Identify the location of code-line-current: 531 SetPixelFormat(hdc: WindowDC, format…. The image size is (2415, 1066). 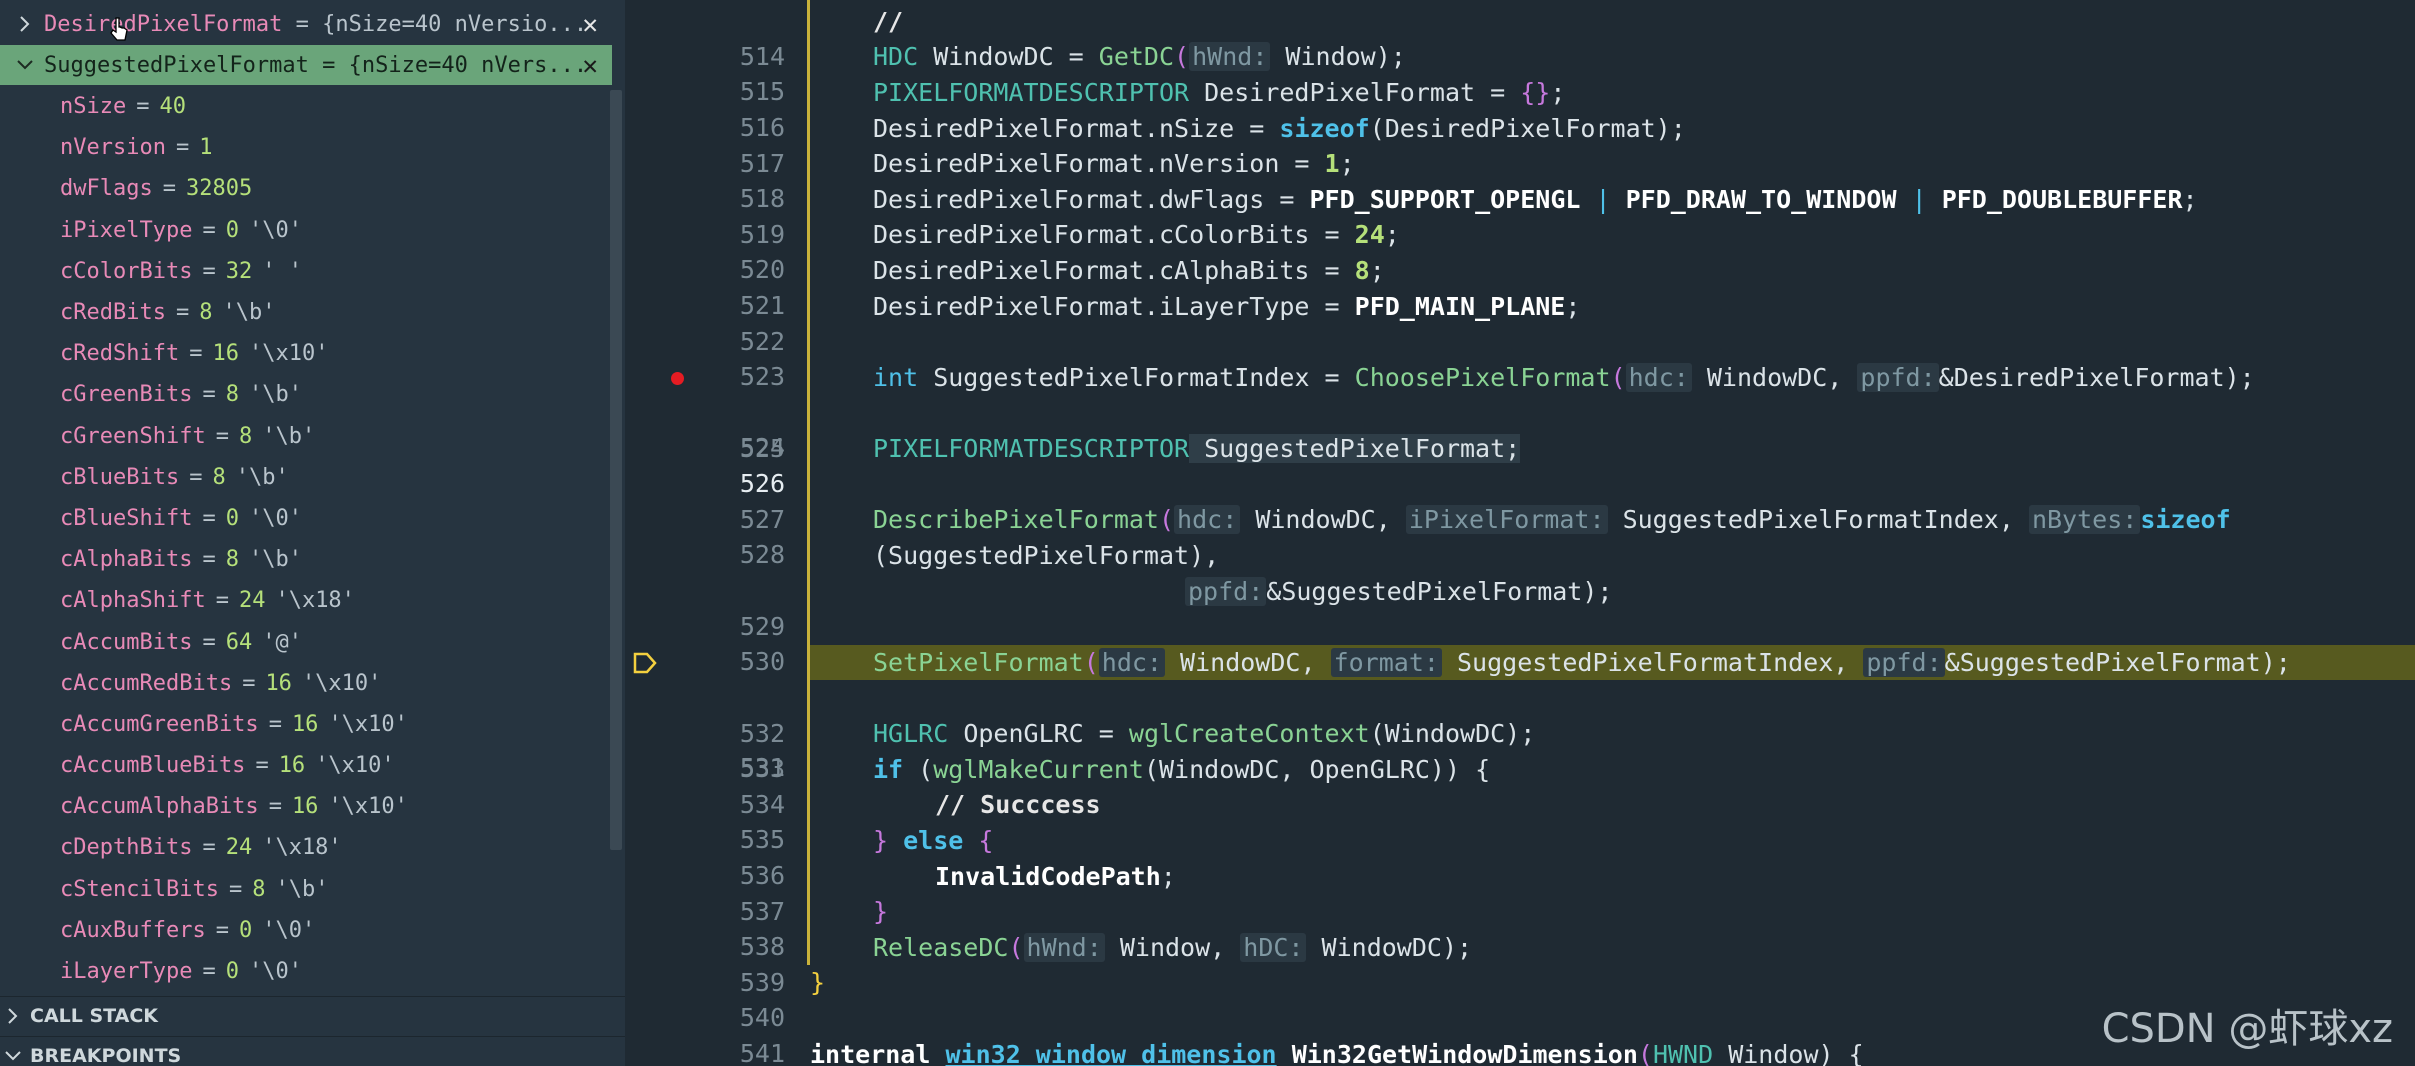
(1520, 713).